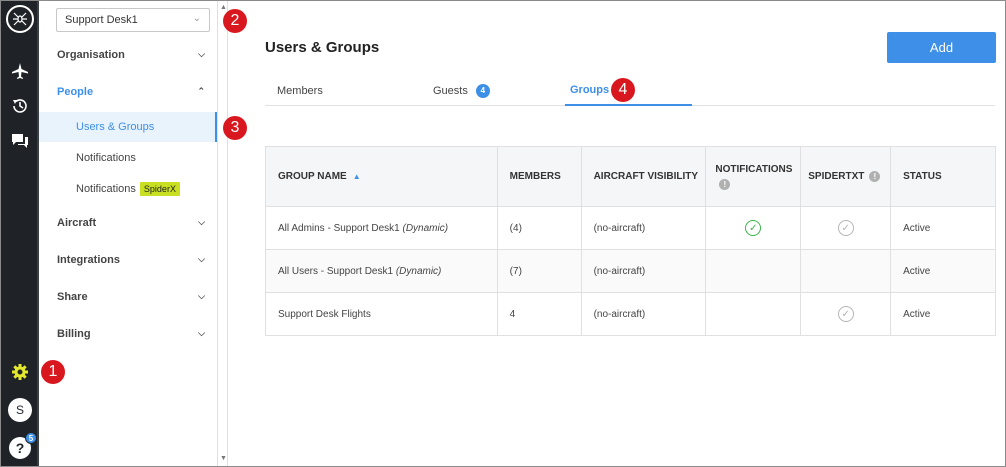 Image resolution: width=1006 pixels, height=467 pixels. I want to click on tab-members: Members, so click(300, 90).